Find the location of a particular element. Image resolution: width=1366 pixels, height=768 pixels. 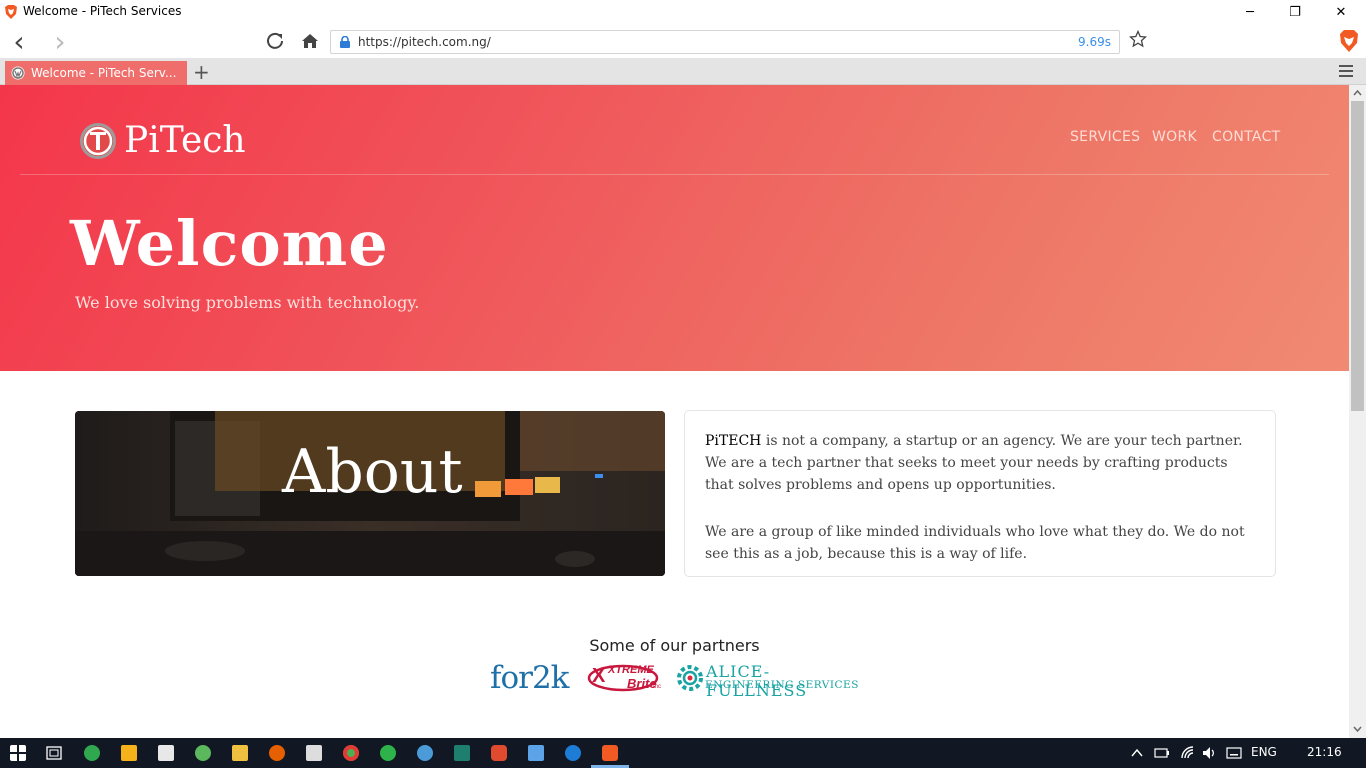

windows-taskbar: ENG 21:16 is located at coordinates (683, 753).